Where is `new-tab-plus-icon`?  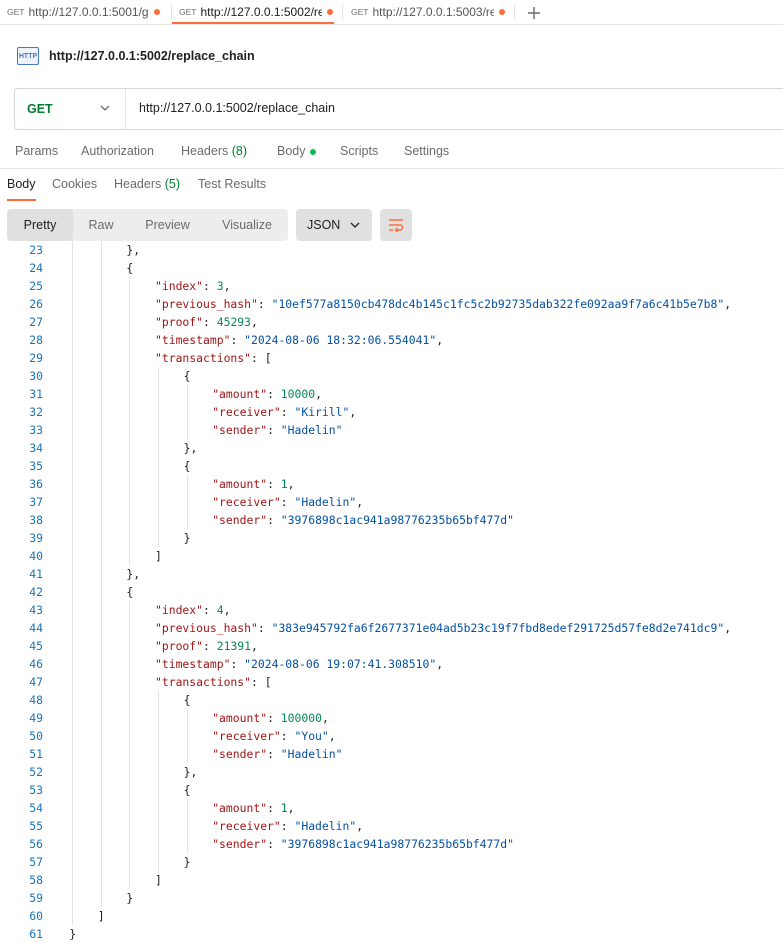
new-tab-plus-icon is located at coordinates (534, 12).